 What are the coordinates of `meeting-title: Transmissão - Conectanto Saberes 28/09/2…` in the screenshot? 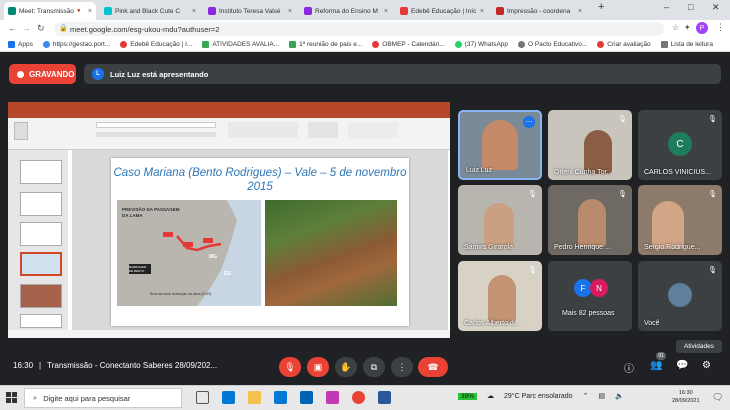 It's located at (132, 365).